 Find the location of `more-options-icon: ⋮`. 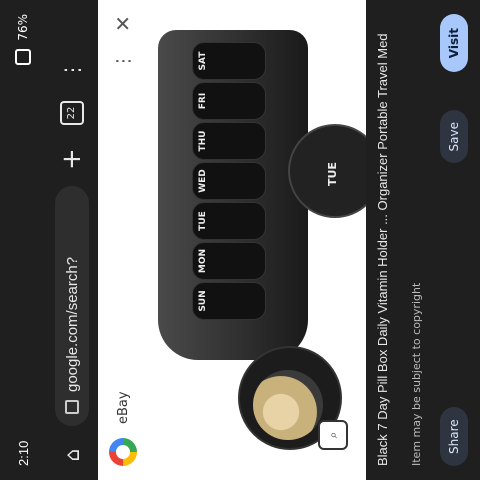

more-options-icon: ⋮ is located at coordinates (72, 70).